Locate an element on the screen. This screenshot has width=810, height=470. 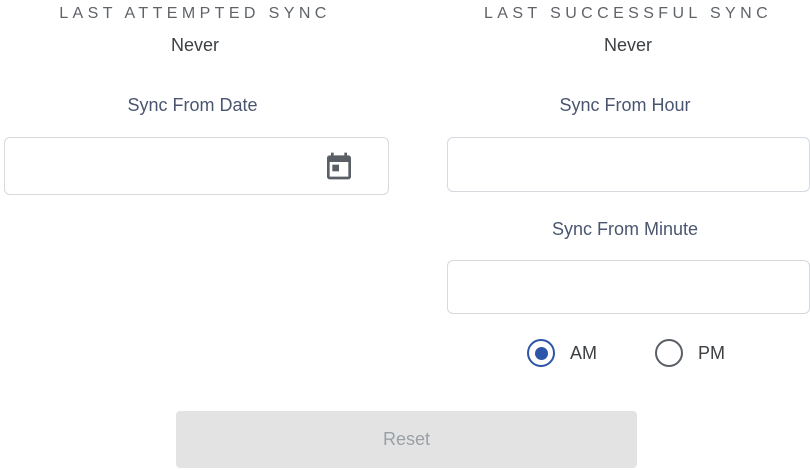
last-attempted-sync-caption: LAST ATTEMPTED SYNC is located at coordinates (195, 13).